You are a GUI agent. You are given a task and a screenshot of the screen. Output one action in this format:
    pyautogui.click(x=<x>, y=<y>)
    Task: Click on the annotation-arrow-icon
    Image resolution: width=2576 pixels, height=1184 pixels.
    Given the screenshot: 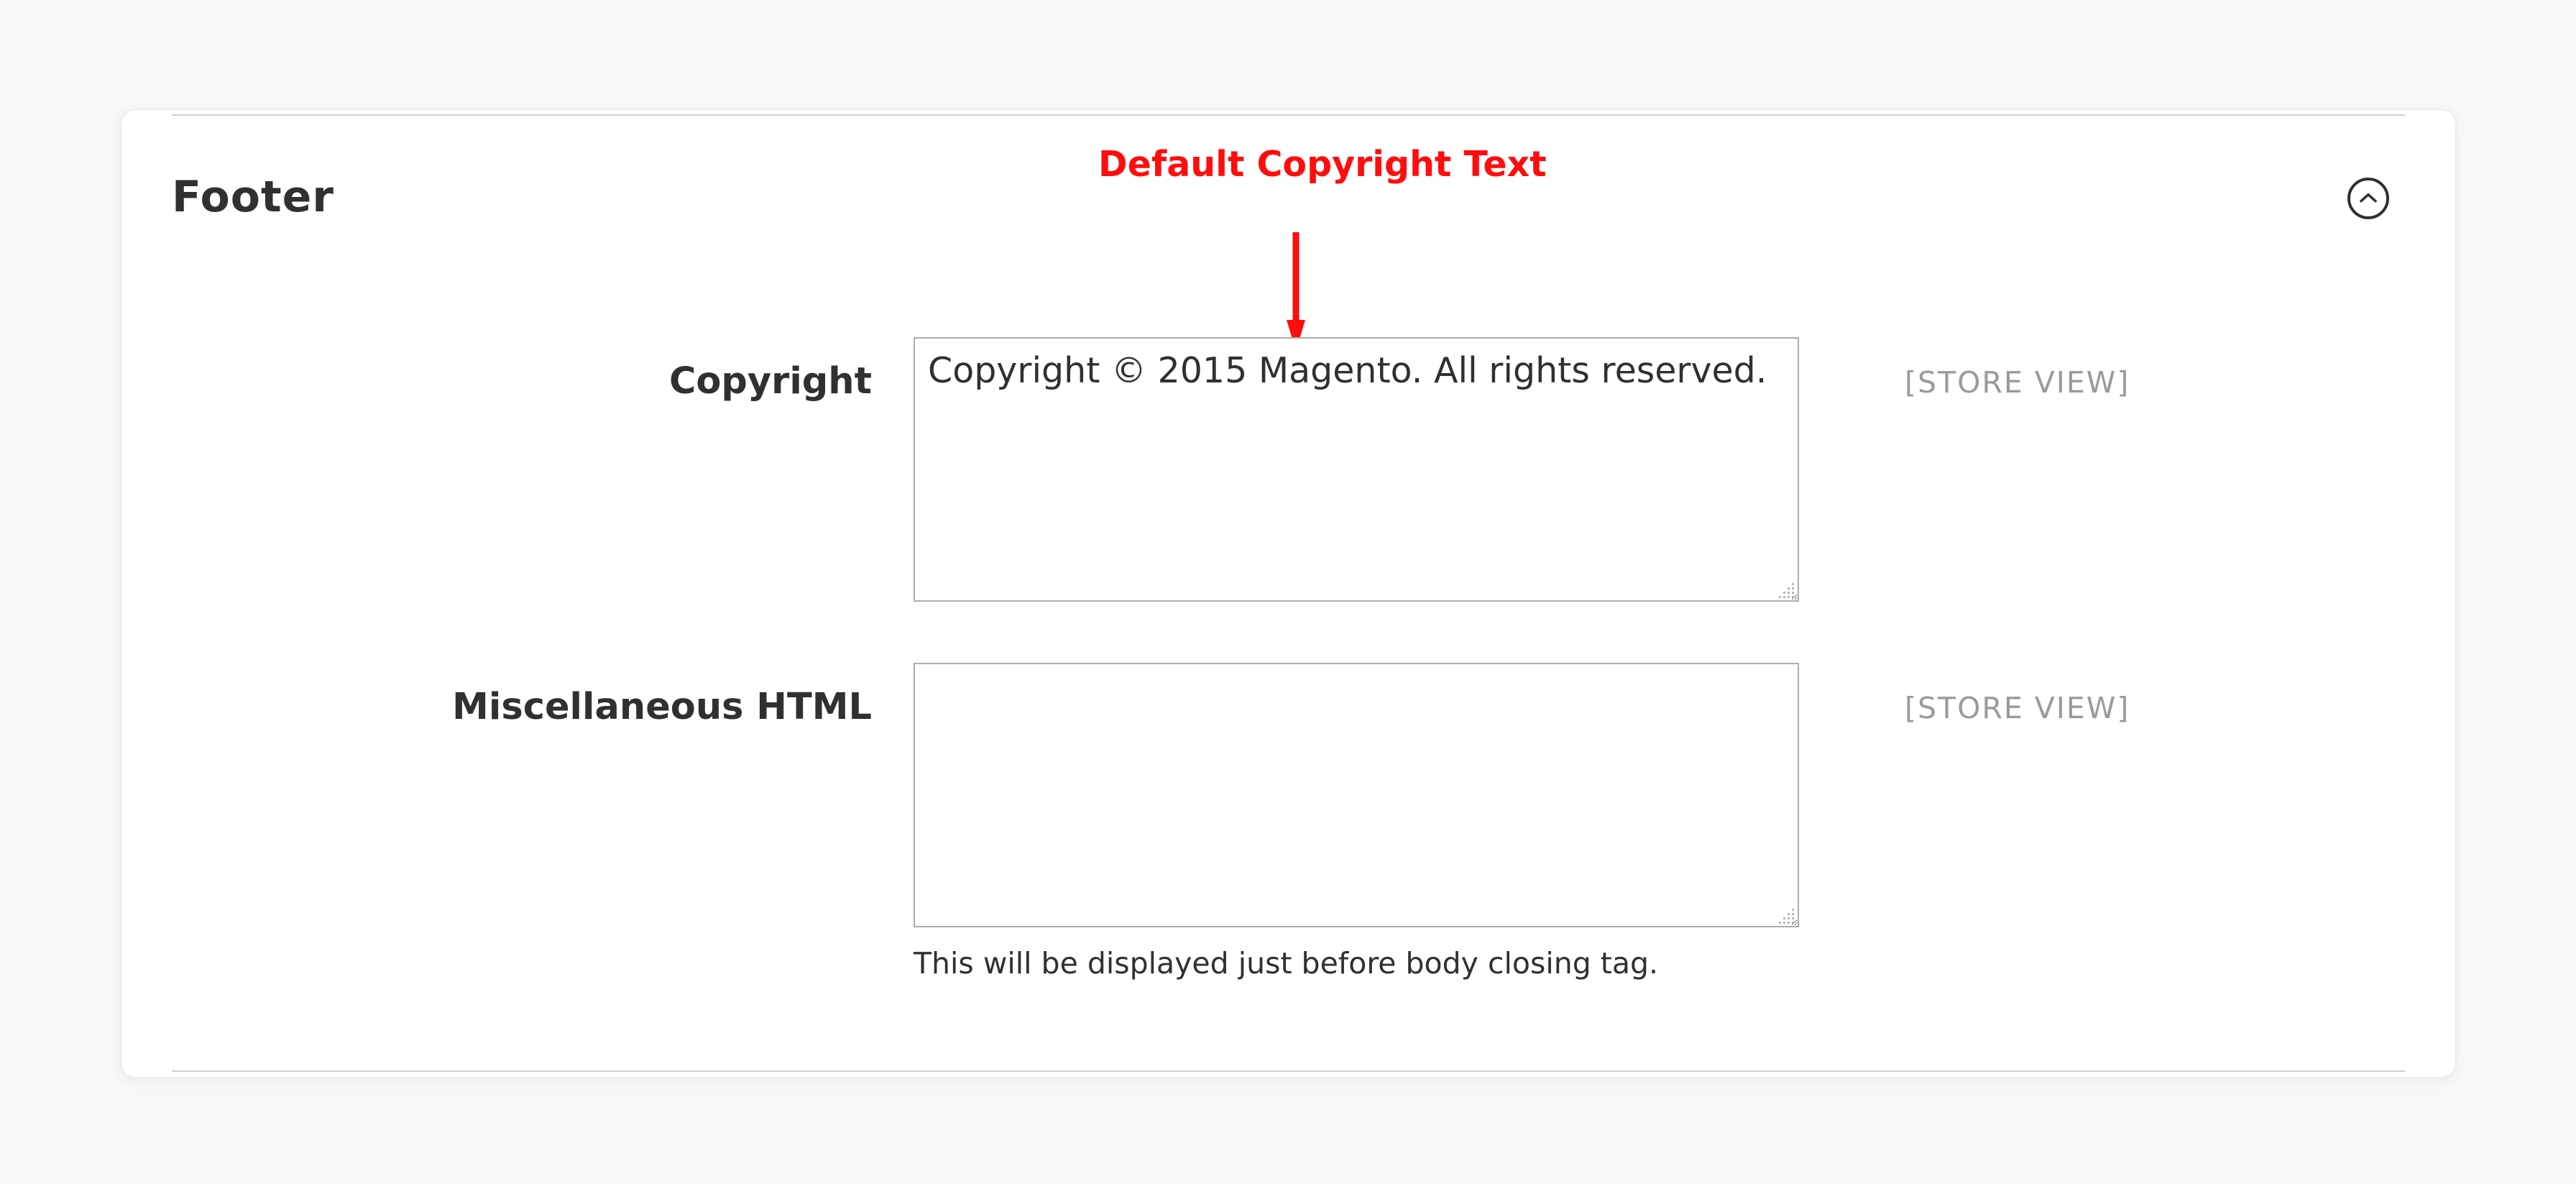 What is the action you would take?
    pyautogui.click(x=1296, y=292)
    